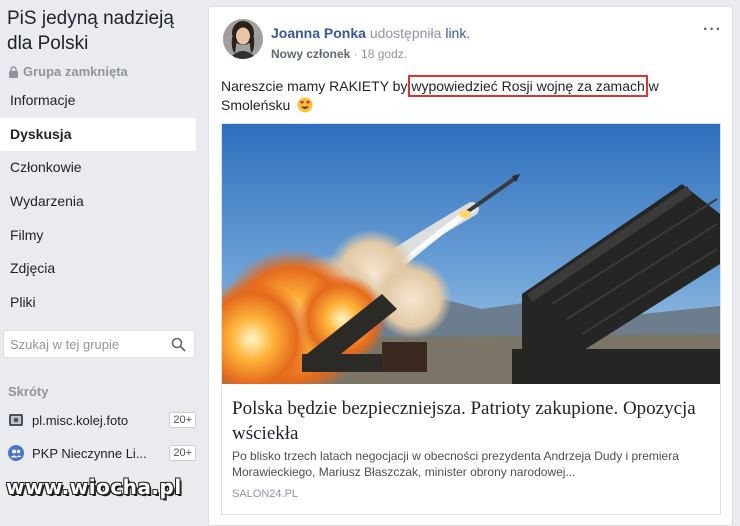 This screenshot has width=740, height=526. Describe the element at coordinates (16, 420) in the screenshot. I see `photo-group-icon` at that location.